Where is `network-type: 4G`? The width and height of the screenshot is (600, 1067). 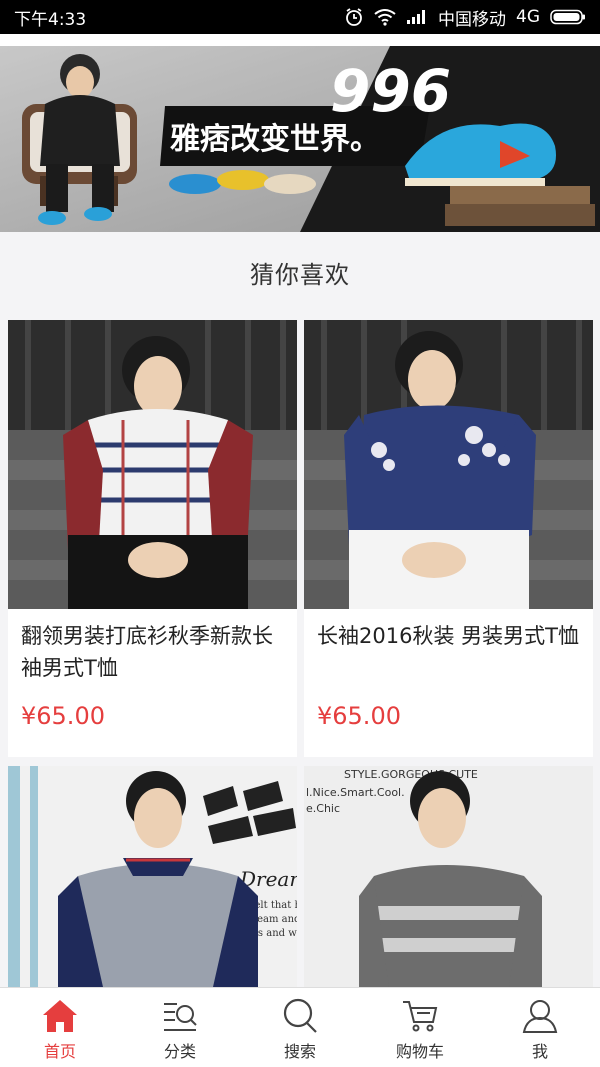 network-type: 4G is located at coordinates (528, 17).